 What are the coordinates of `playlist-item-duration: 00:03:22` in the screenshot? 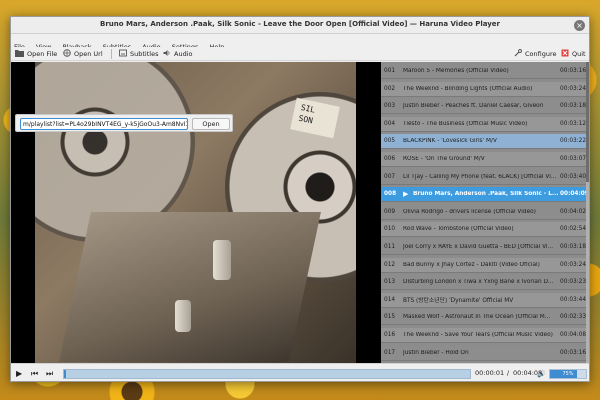 It's located at (573, 141).